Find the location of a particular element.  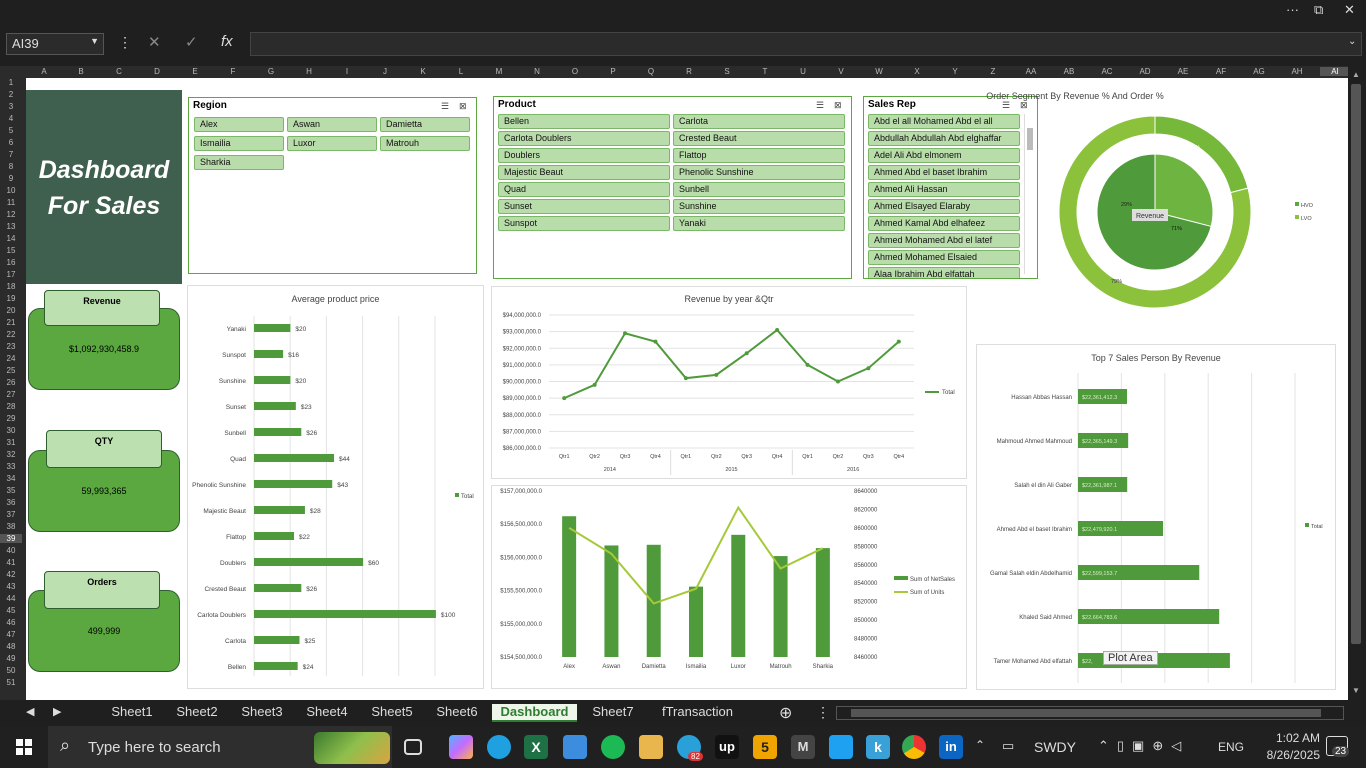

column-header: M is located at coordinates (499, 71).